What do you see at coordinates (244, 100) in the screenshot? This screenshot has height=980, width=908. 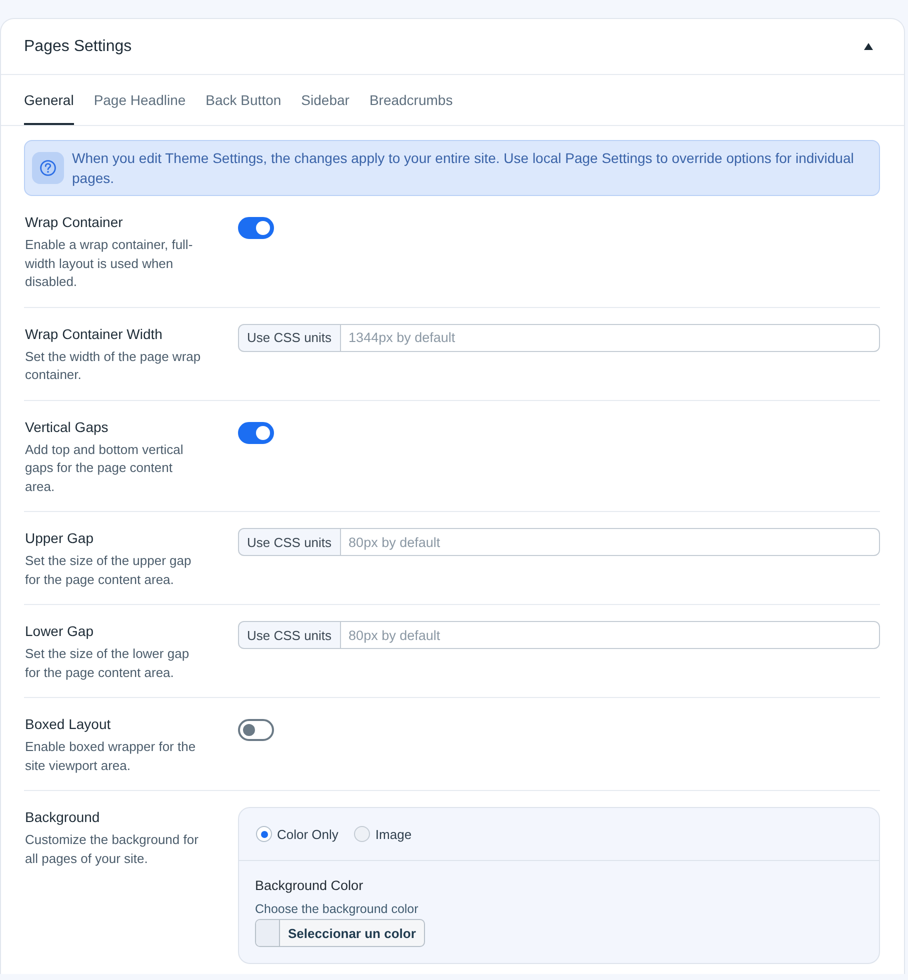 I see `tab: Back Button` at bounding box center [244, 100].